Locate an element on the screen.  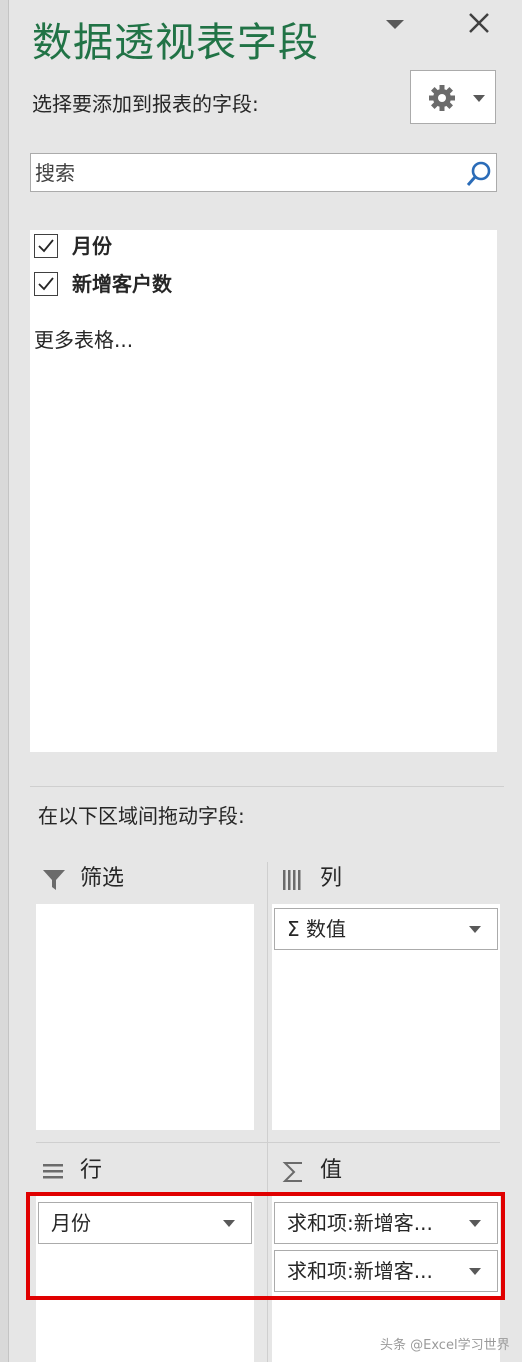
panel-left-edge is located at coordinates (4, 681).